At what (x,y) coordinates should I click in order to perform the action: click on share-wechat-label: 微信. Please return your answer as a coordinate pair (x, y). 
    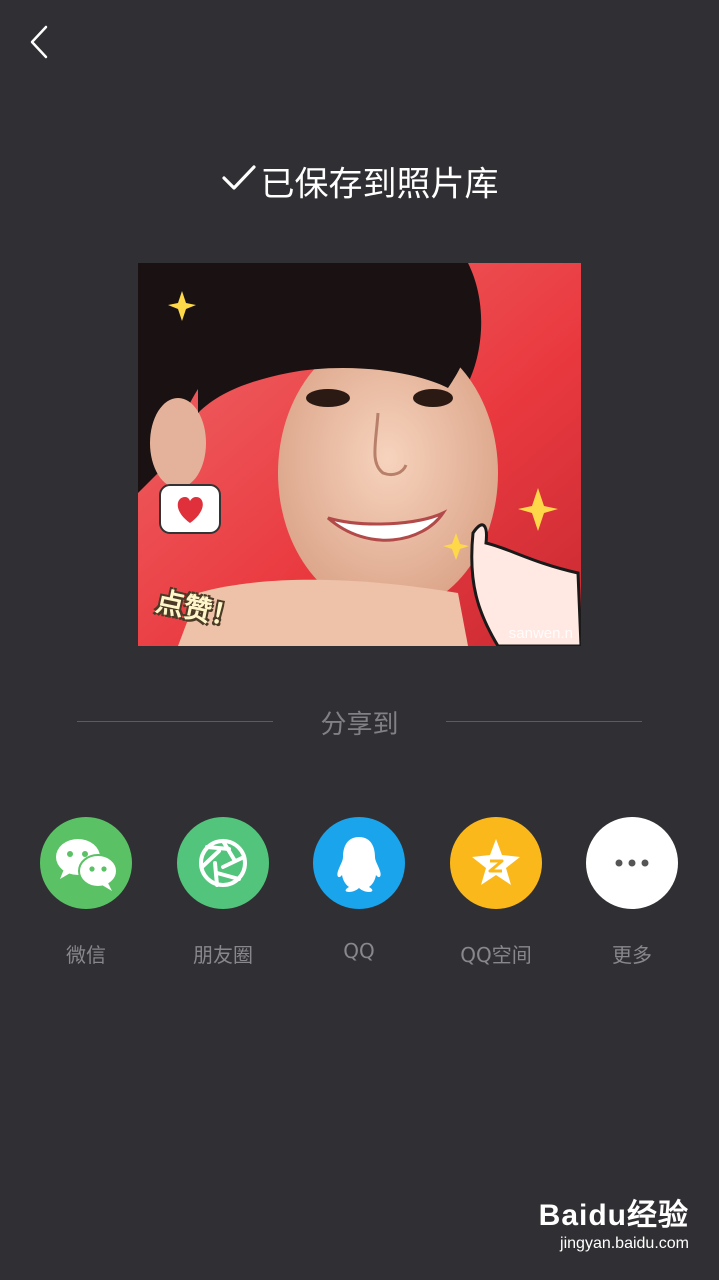
    Looking at the image, I should click on (86, 955).